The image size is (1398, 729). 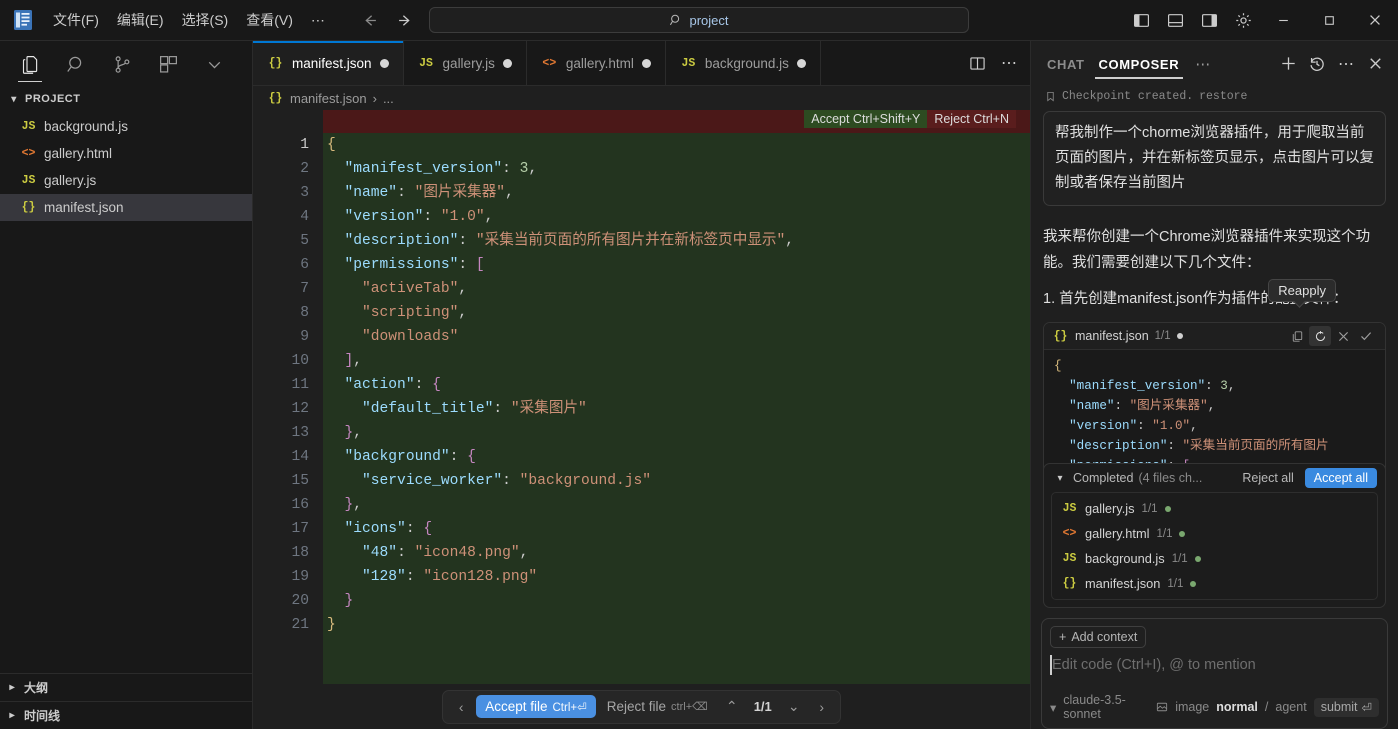 What do you see at coordinates (1214, 583) in the screenshot?
I see `completed-row-manifest-json: {} manifest.json 1/1` at bounding box center [1214, 583].